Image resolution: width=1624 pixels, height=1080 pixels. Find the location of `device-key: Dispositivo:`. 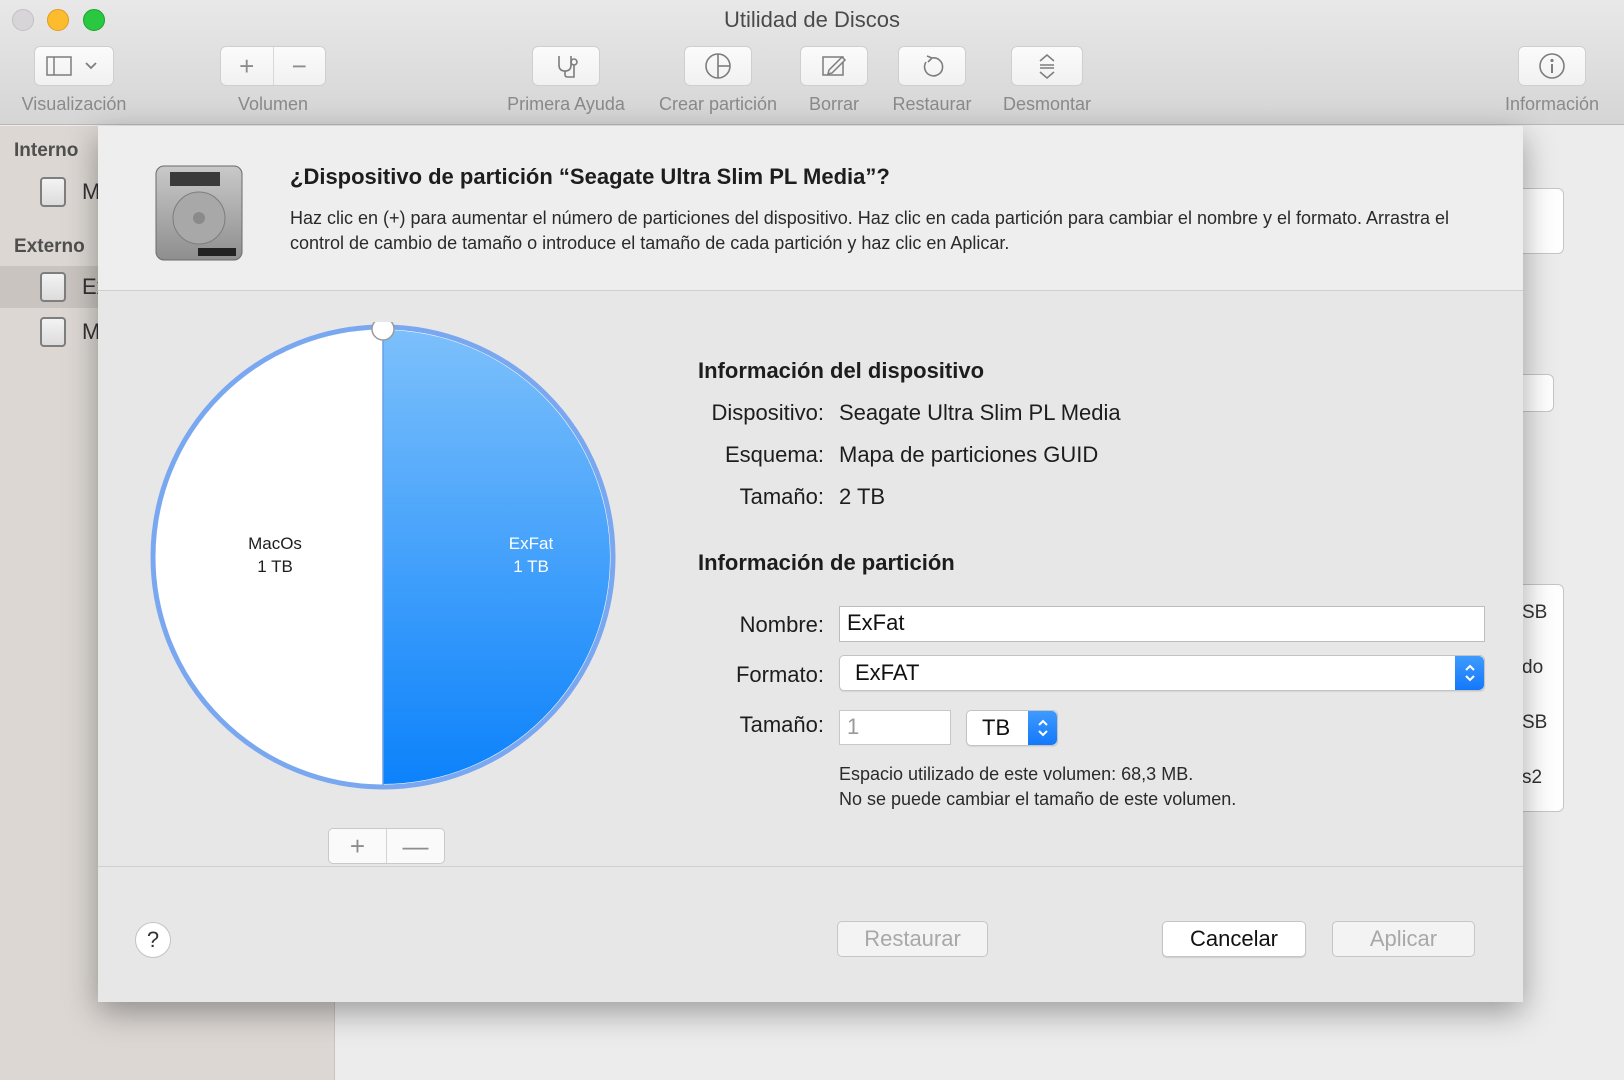

device-key: Dispositivo: is located at coordinates (767, 412).